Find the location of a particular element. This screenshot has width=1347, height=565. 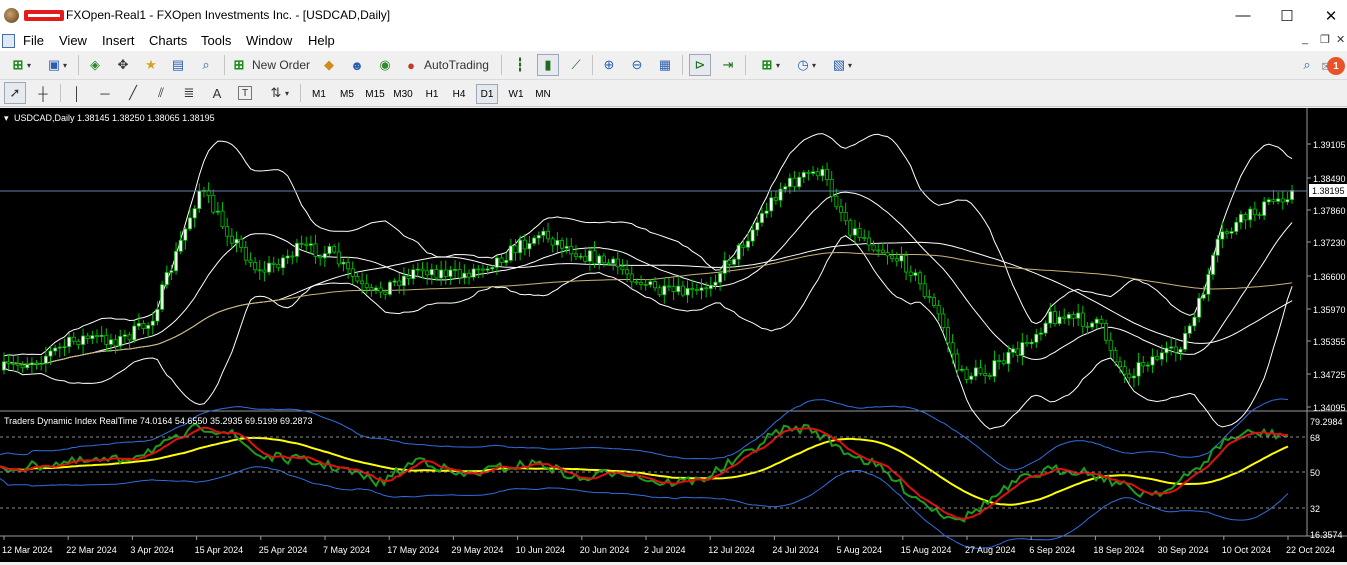

timeframe-mn: MN is located at coordinates (543, 94).